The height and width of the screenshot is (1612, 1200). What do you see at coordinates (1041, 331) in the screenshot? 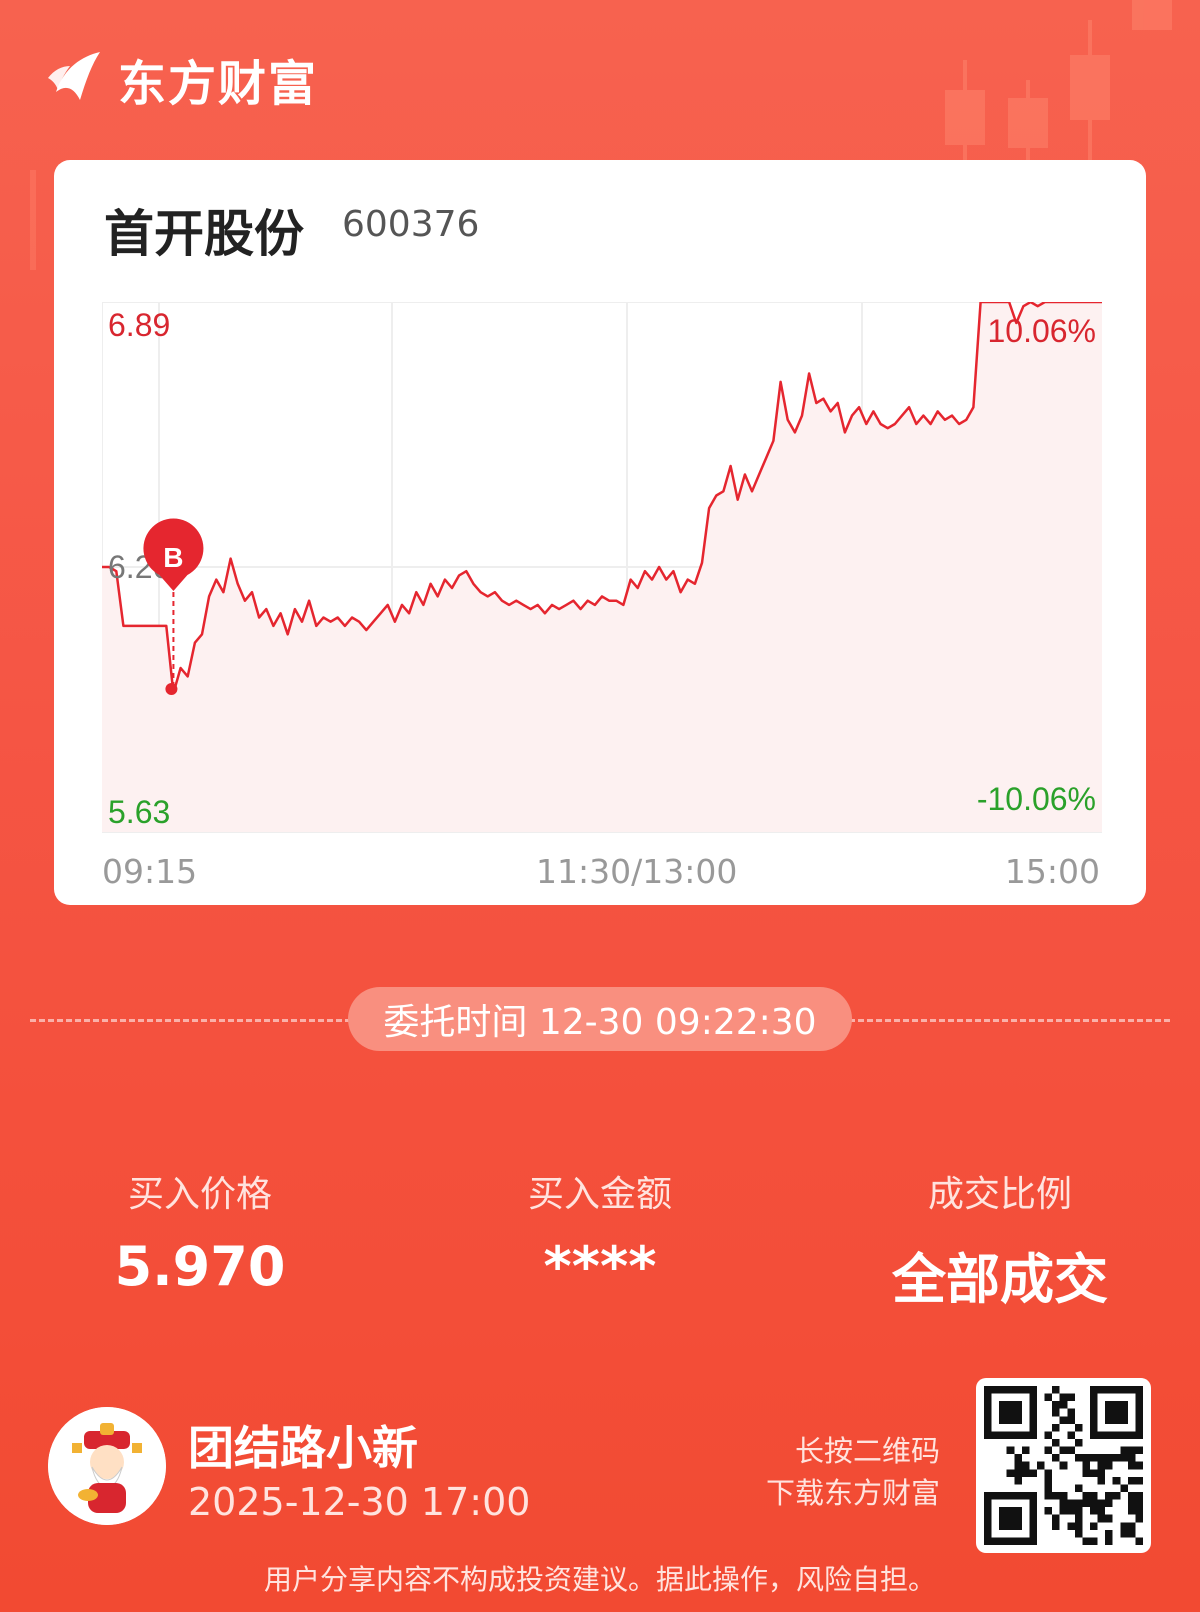
I see `pct-max-label: 10.06%` at bounding box center [1041, 331].